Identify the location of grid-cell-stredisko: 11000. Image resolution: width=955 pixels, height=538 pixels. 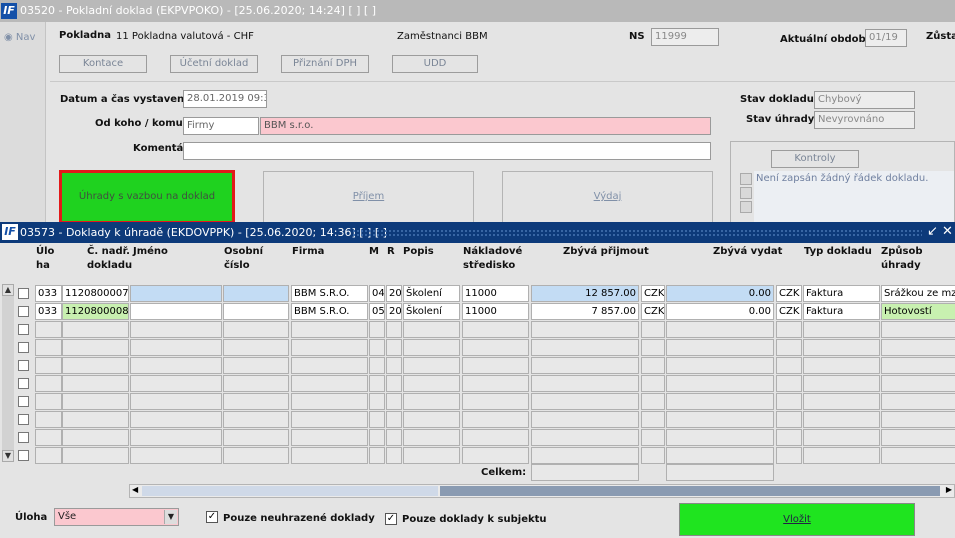
(495, 293).